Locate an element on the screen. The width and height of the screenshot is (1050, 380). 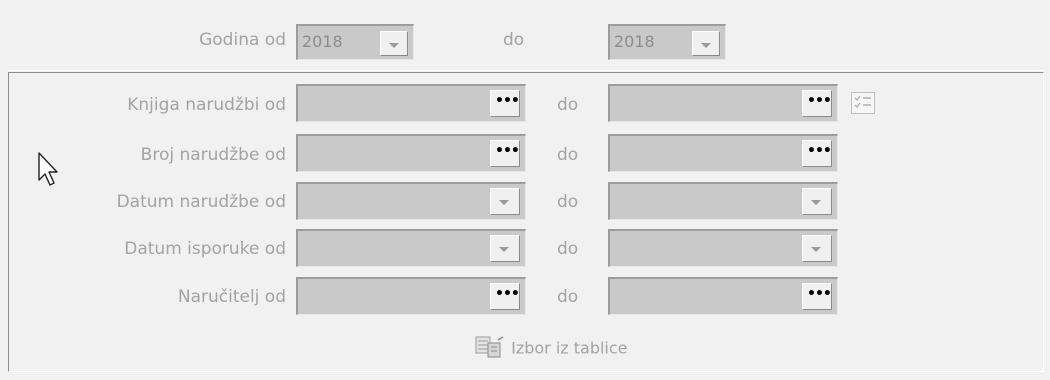
customer-from-field: ••• is located at coordinates (411, 296).